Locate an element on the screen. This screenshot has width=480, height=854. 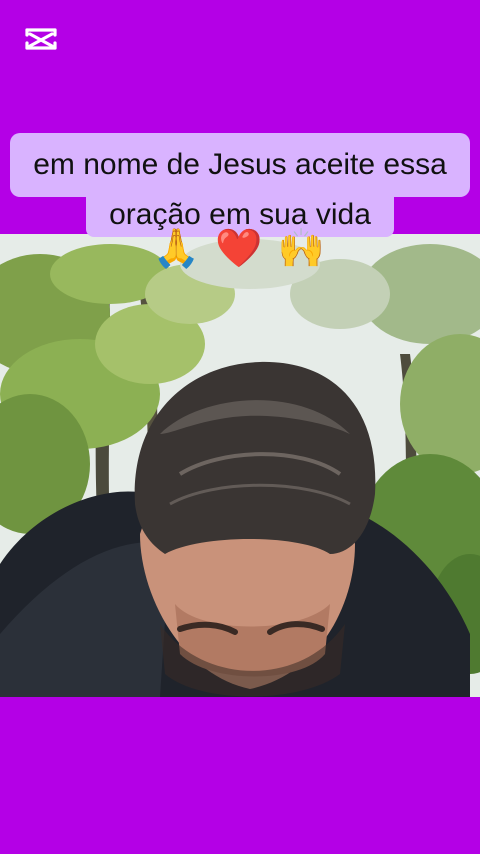
red-heart-icon: ❤️ is located at coordinates (240, 249).